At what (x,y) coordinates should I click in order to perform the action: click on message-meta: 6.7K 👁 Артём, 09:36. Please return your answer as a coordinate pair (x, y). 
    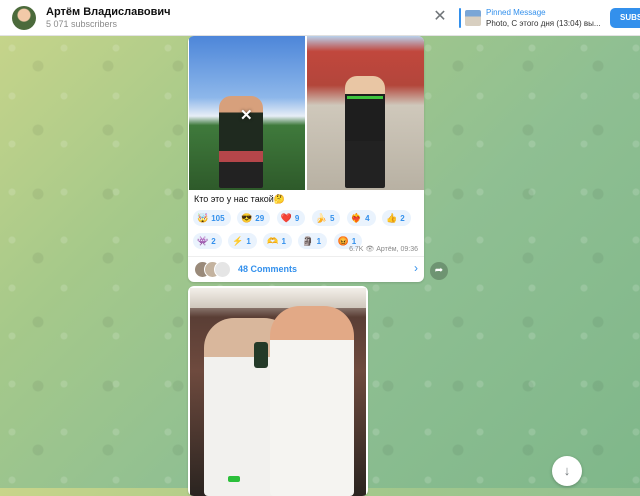
    Looking at the image, I should click on (383, 249).